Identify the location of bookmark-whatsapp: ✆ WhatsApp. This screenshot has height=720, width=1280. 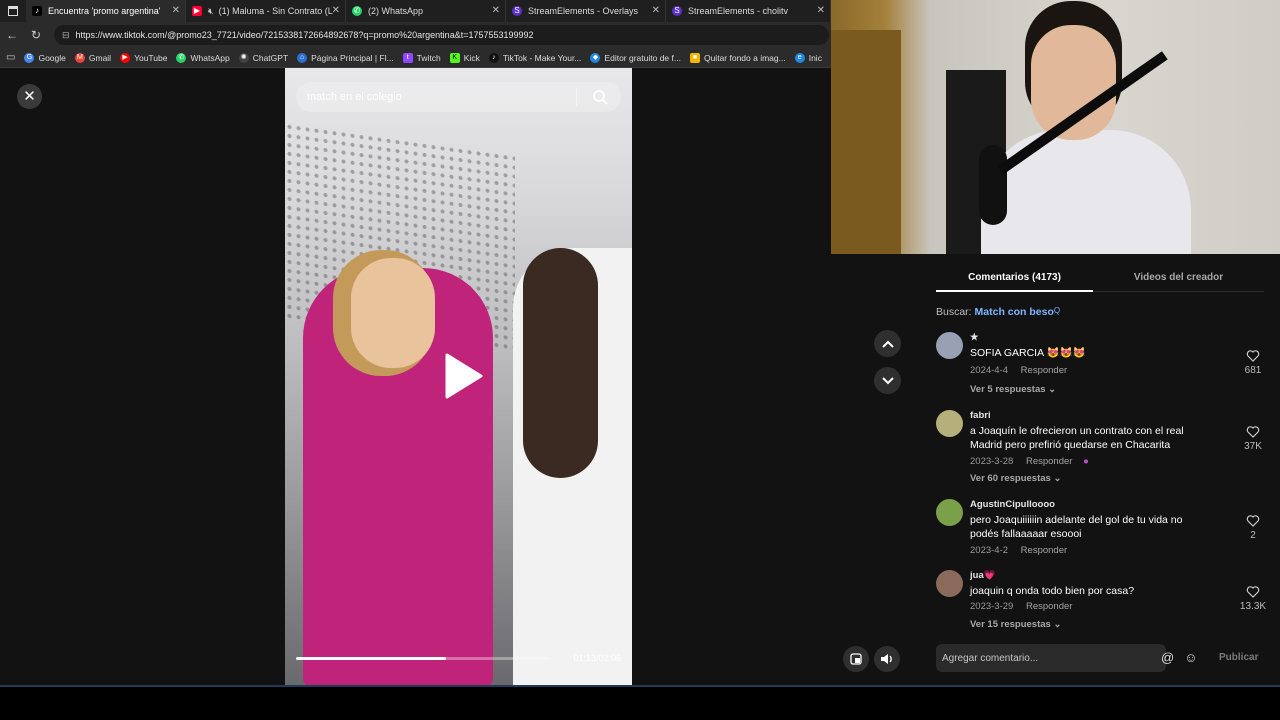
(203, 57).